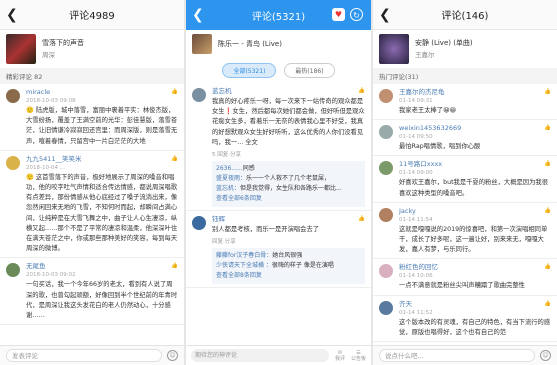  What do you see at coordinates (475, 128) in the screenshot?
I see `comment-username: weixin1453632669` at bounding box center [475, 128].